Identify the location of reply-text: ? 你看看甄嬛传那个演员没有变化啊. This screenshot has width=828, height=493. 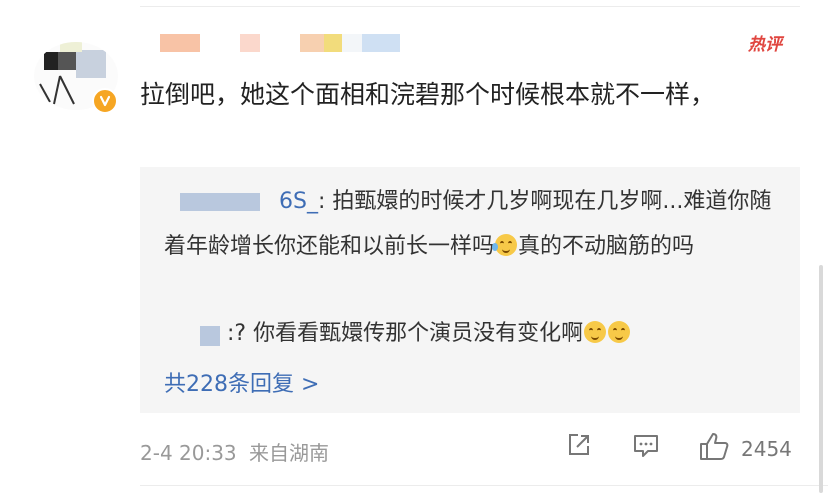
(409, 333).